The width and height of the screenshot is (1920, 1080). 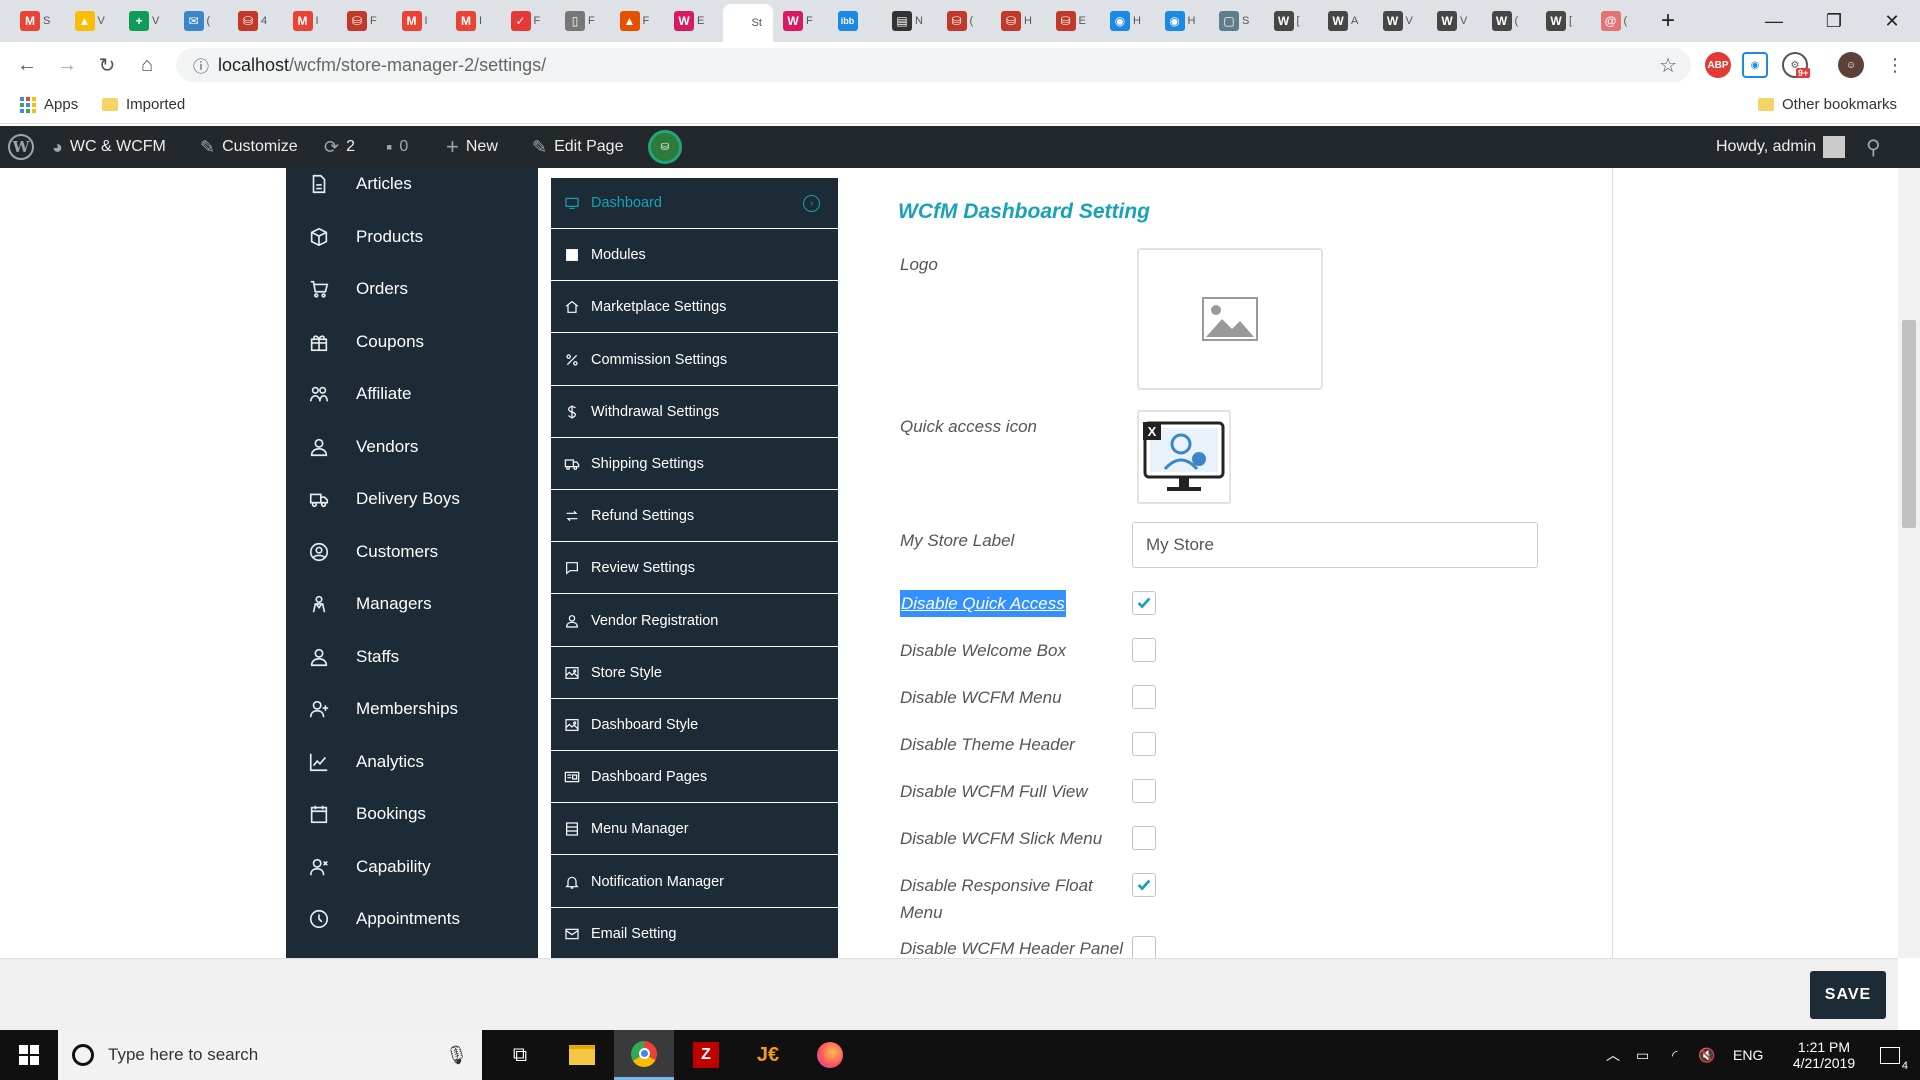 I want to click on menu-item-articles: Articles, so click(x=412, y=189).